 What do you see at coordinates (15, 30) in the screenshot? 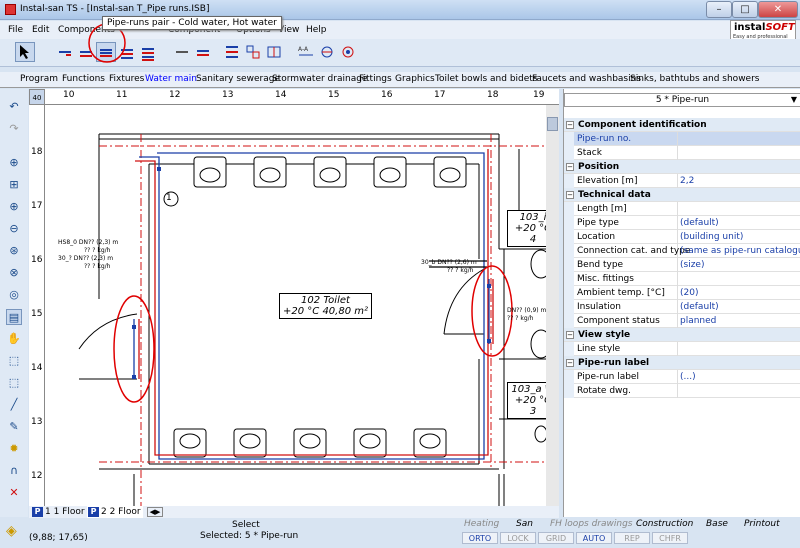
I see `menu-file: File` at bounding box center [15, 30].